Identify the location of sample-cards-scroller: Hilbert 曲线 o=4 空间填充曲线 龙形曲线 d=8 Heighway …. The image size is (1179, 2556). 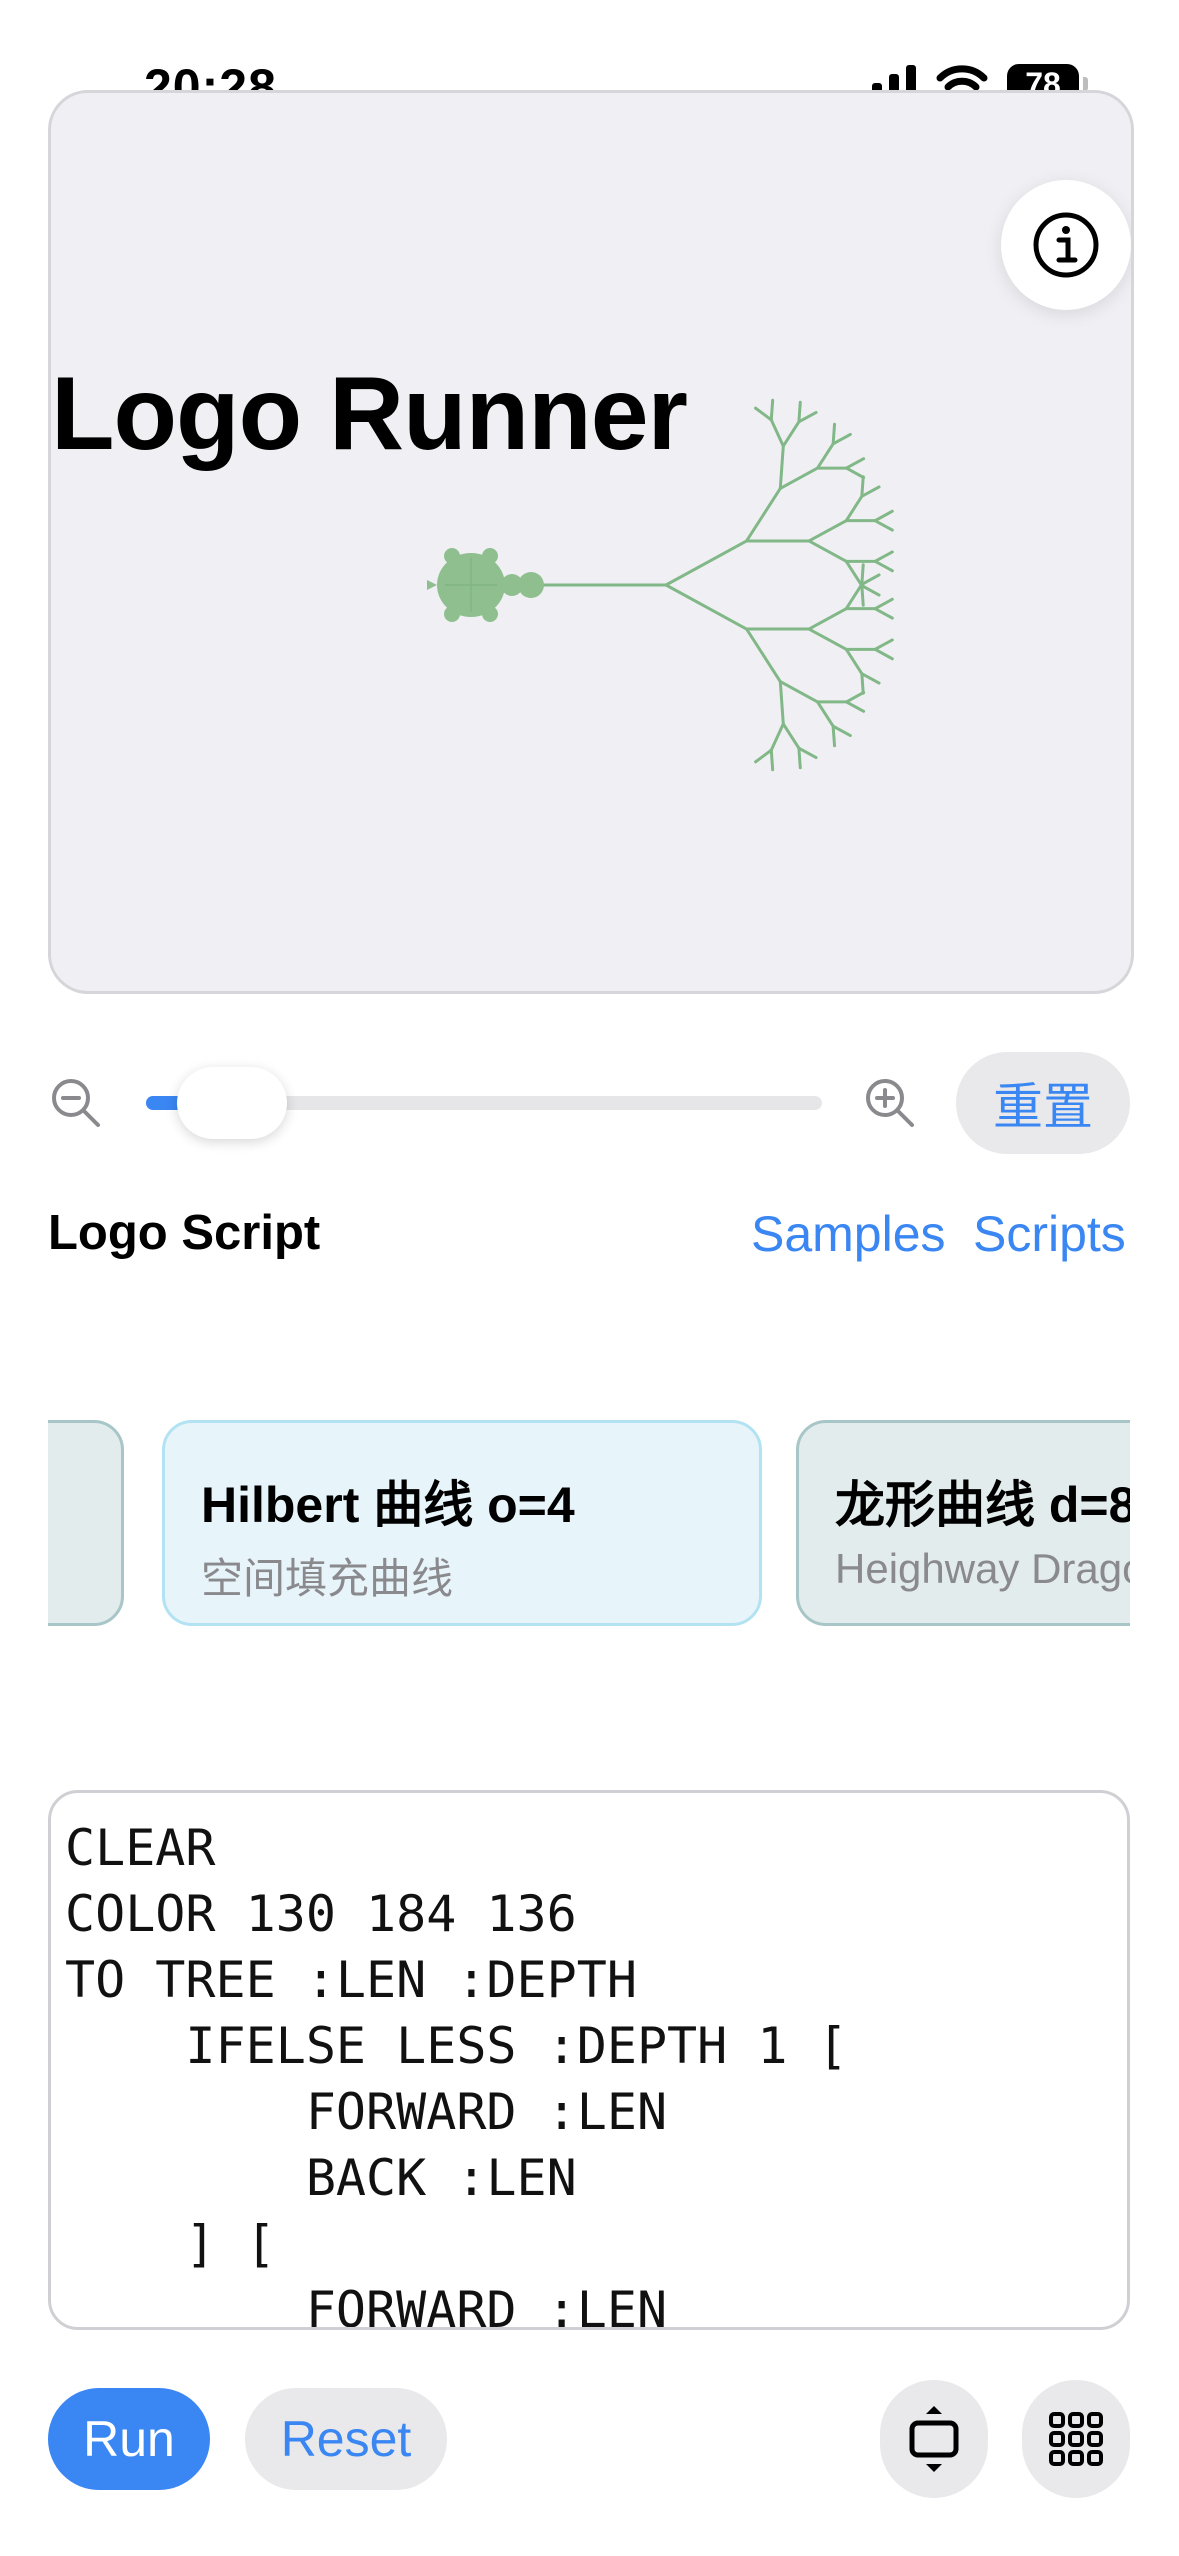
(589, 1527).